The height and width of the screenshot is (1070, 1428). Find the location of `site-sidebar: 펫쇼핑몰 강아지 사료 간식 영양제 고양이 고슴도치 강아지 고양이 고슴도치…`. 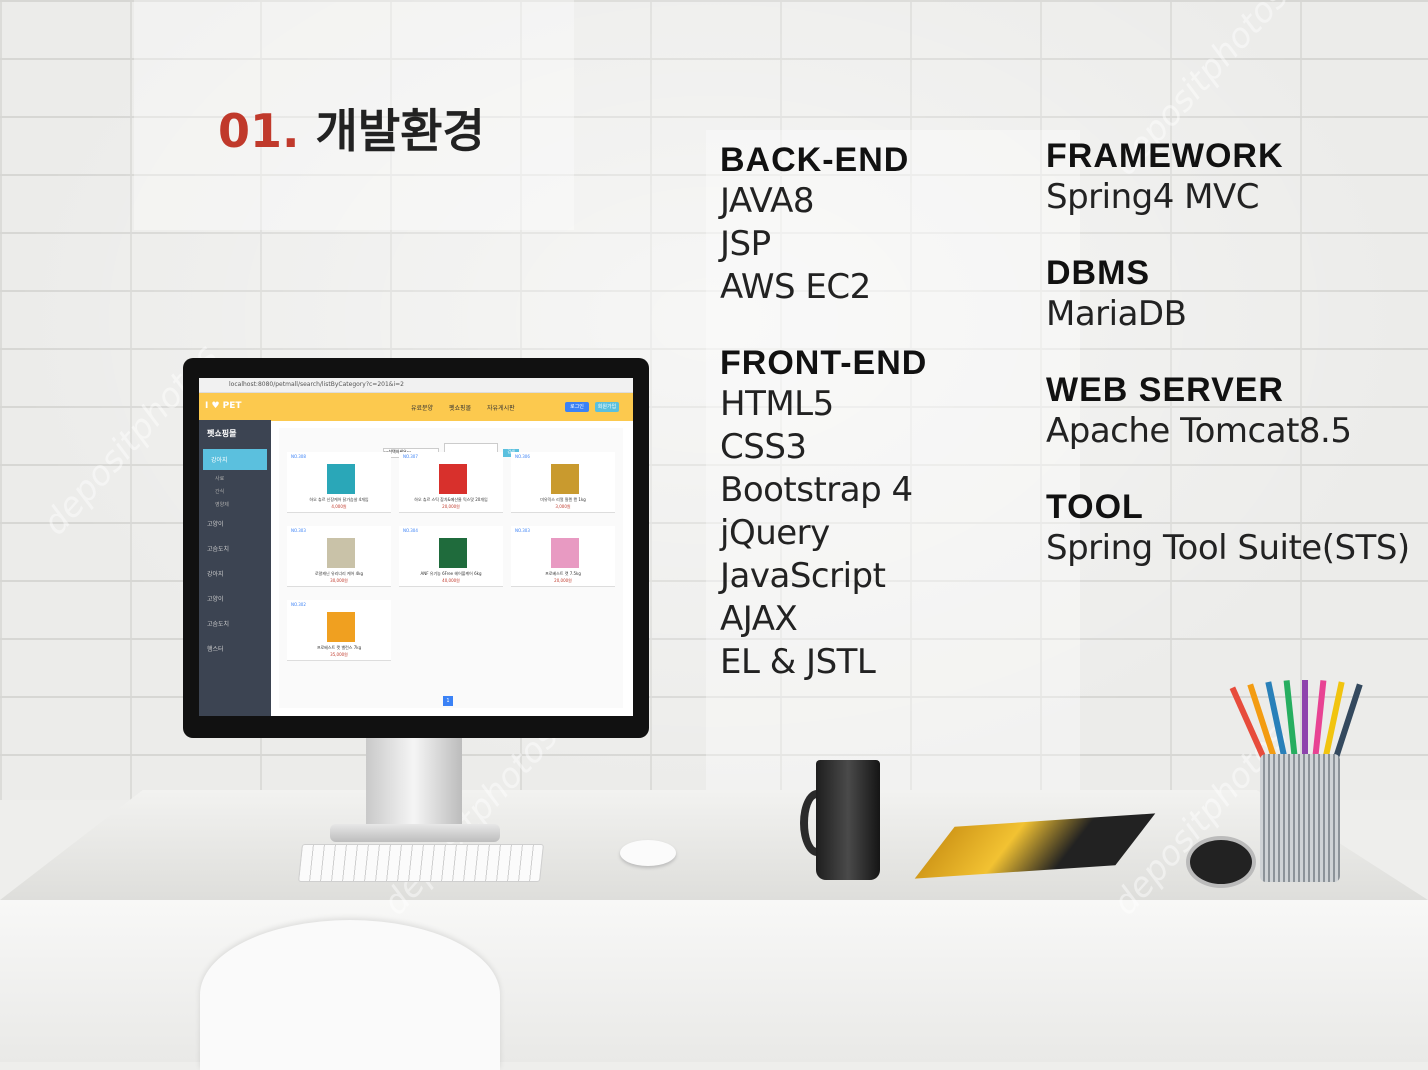

site-sidebar: 펫쇼핑몰 강아지 사료 간식 영양제 고양이 고슴도치 강아지 고양이 고슴도치… is located at coordinates (235, 568).